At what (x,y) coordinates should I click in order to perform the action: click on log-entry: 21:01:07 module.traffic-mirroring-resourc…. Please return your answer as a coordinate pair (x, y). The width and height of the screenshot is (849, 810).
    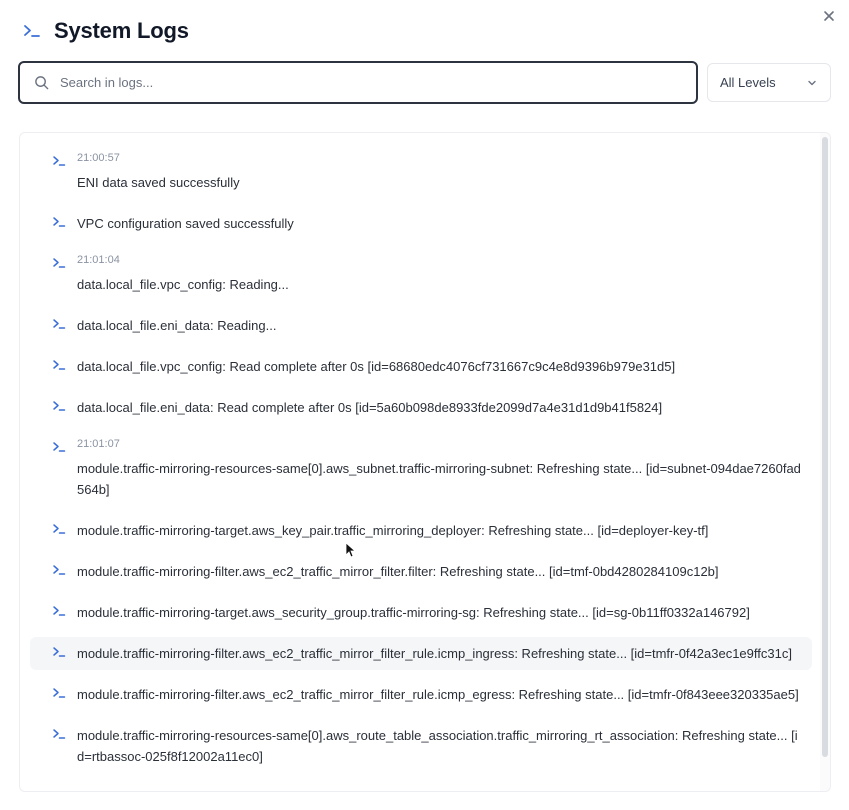
    Looking at the image, I should click on (421, 469).